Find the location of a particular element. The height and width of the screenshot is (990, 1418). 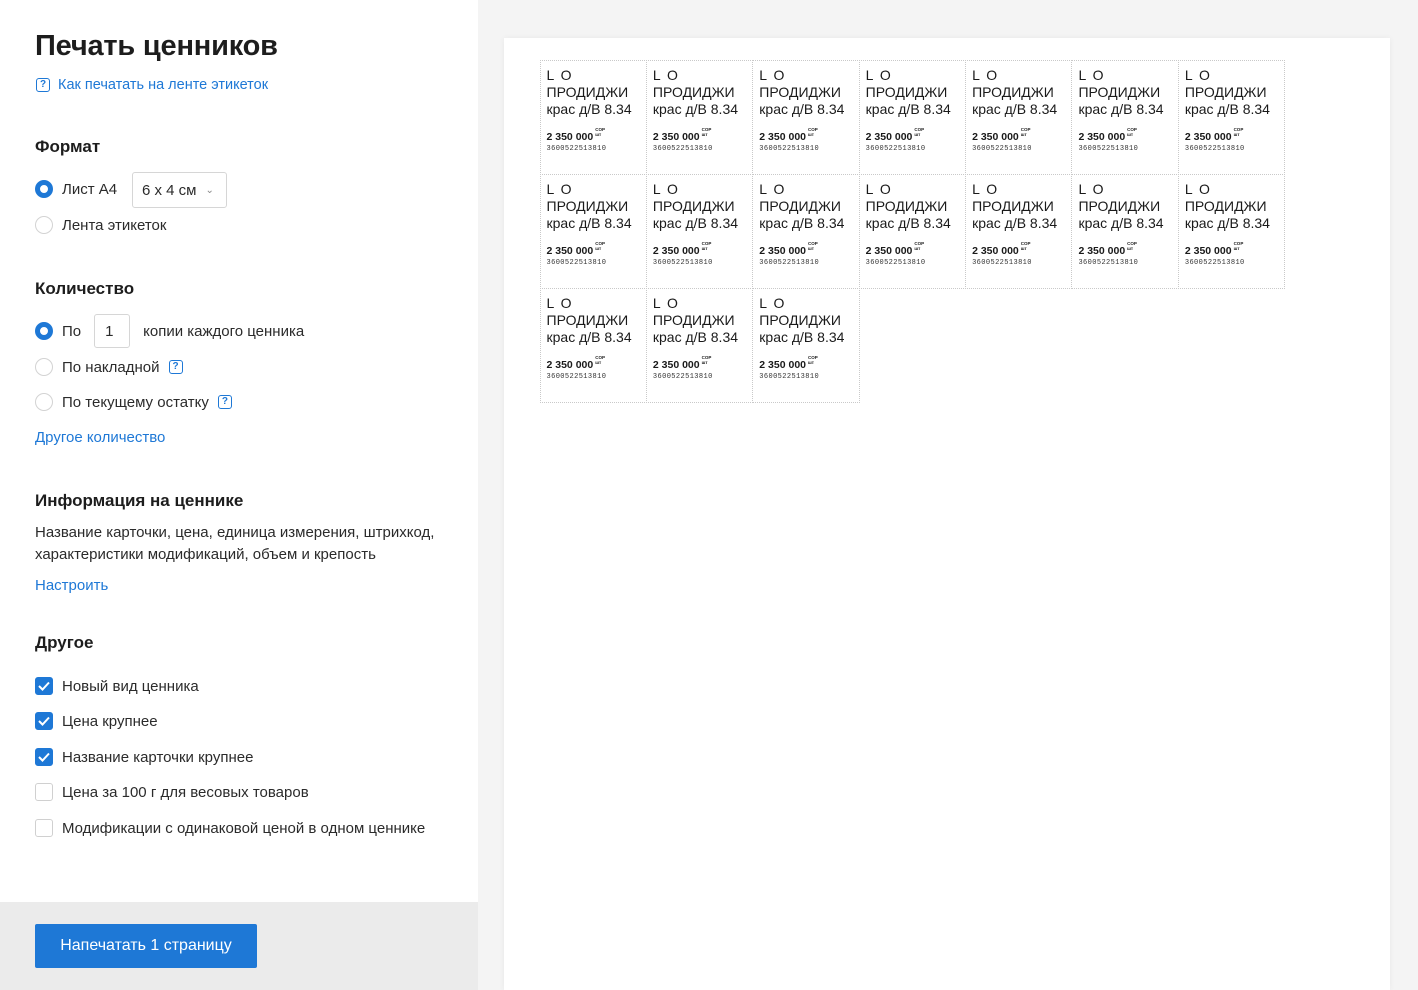

checkmark-icon is located at coordinates (44, 686).